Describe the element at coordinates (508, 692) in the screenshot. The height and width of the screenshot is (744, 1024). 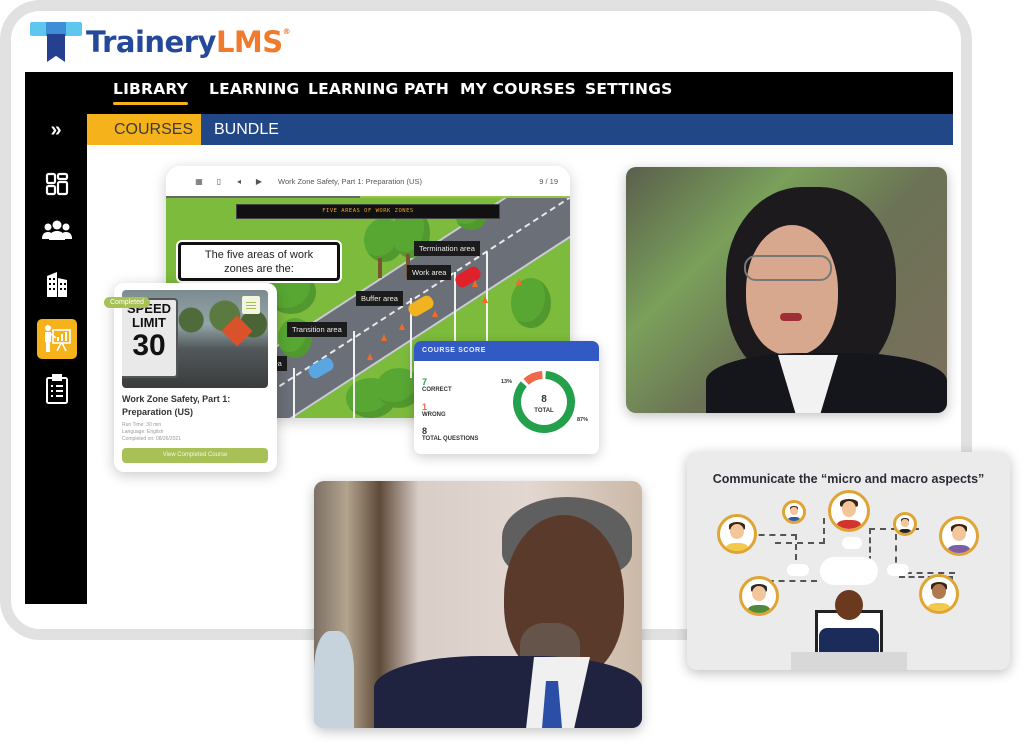
I see `speaker-suit` at that location.